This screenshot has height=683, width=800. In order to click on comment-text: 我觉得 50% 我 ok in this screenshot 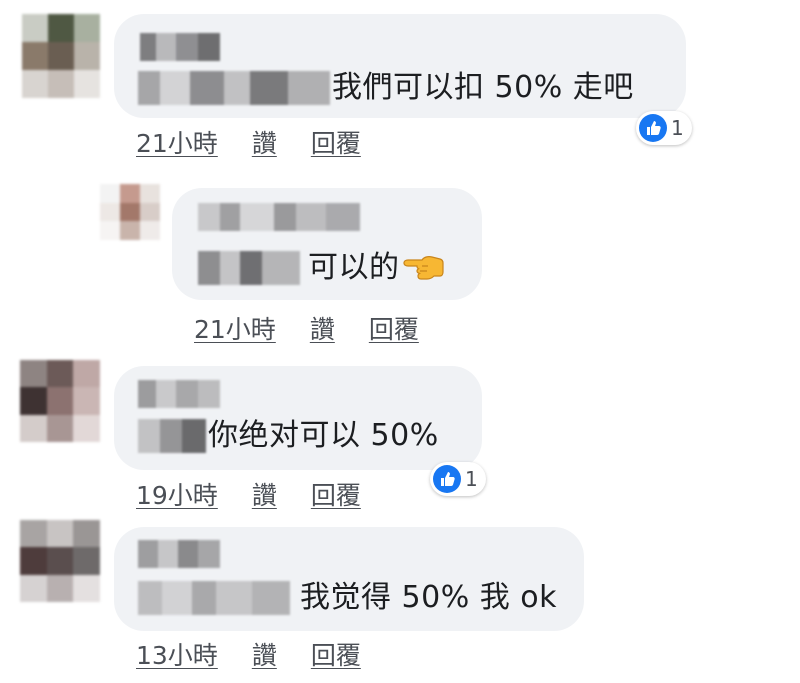, I will do `click(429, 597)`.